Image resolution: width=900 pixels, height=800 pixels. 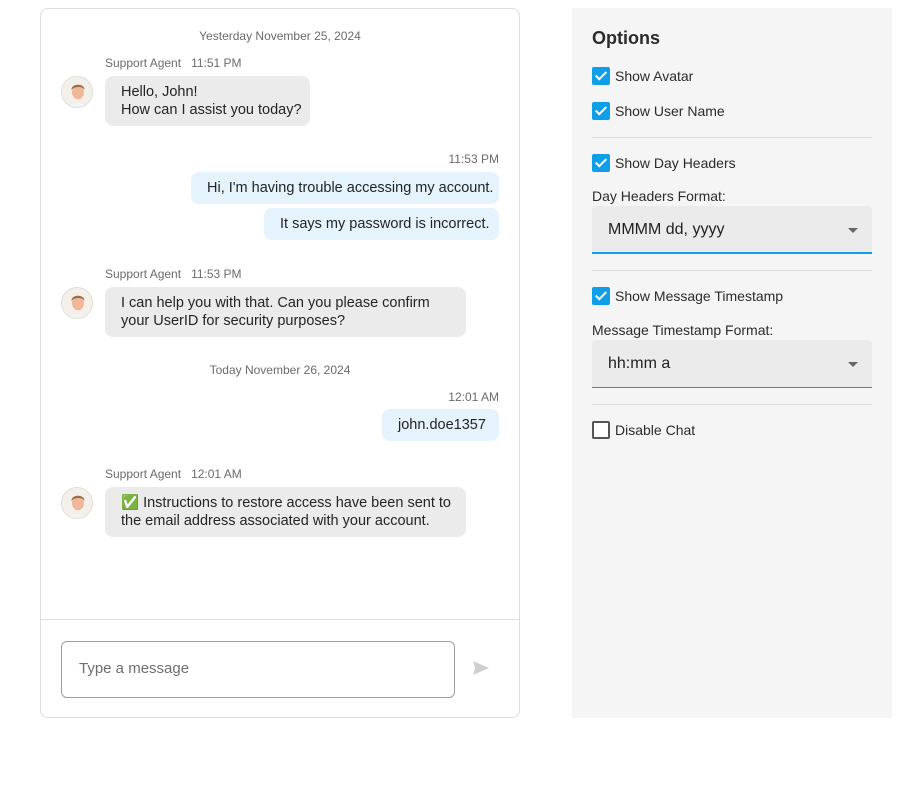 I want to click on checkbox-label: Disable Chat, so click(x=655, y=430).